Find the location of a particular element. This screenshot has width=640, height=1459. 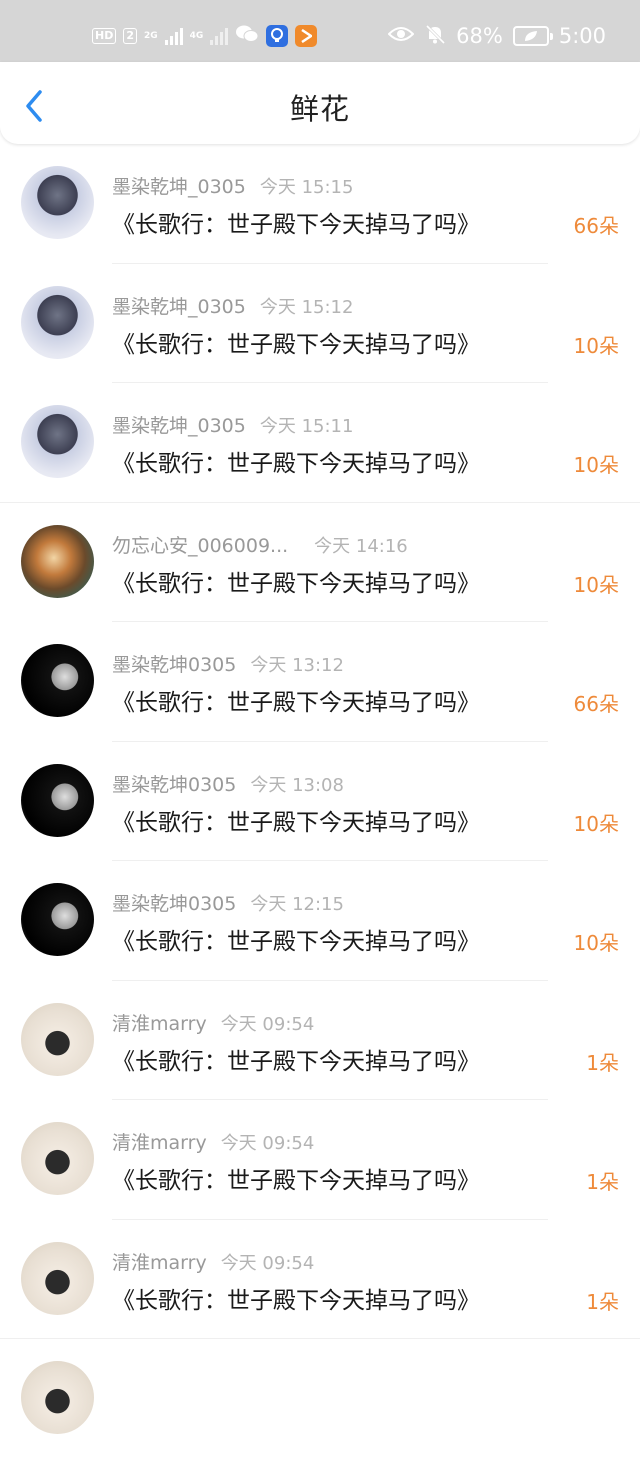

item-meta: 墨染乾坤_0305 今天 15:12 is located at coordinates (232, 305).